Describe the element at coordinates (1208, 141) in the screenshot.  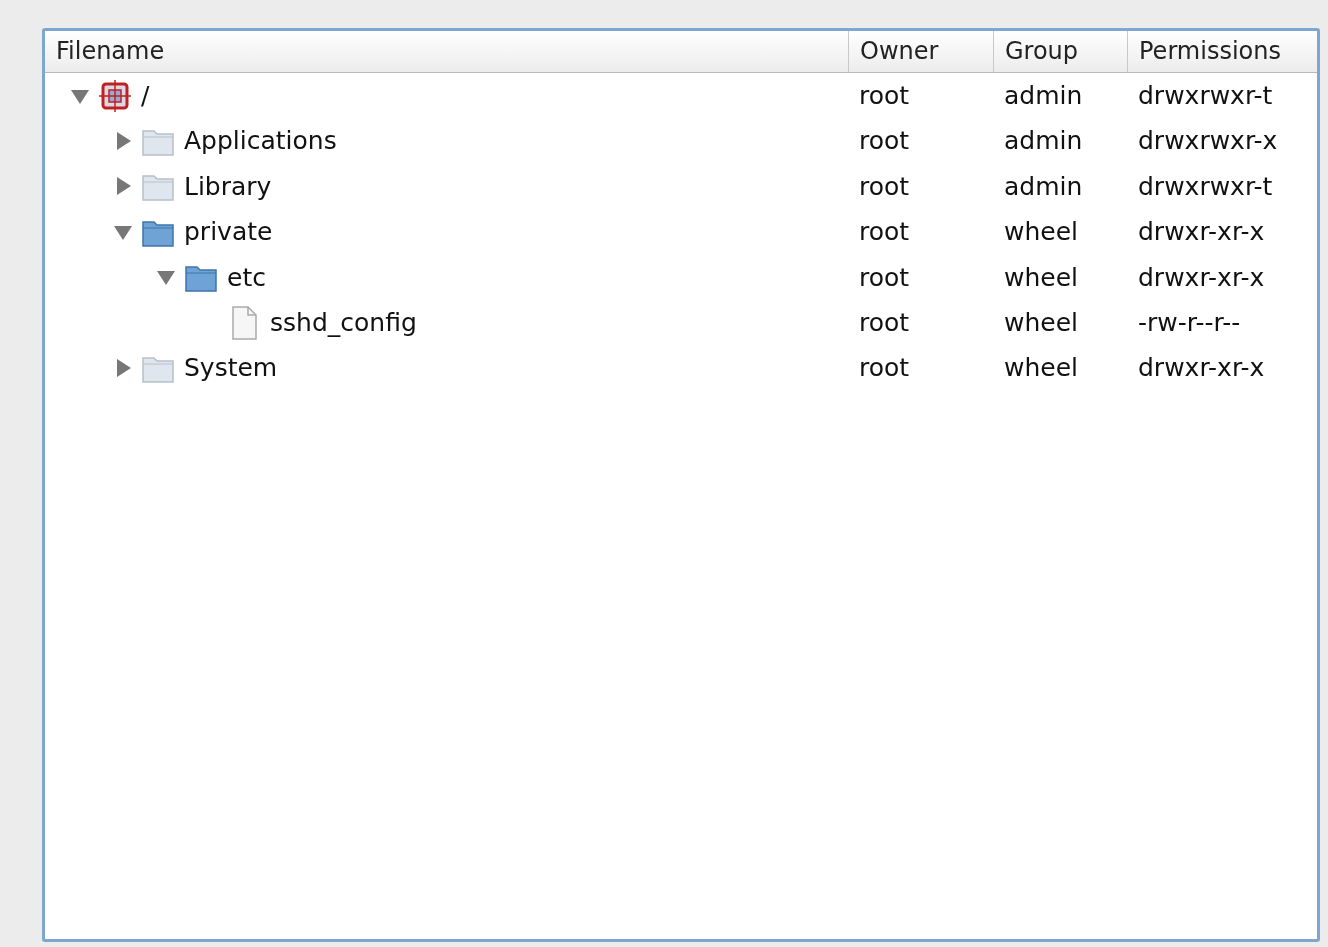
I see `permissions-cell-text: drwxrwxr-x` at that location.